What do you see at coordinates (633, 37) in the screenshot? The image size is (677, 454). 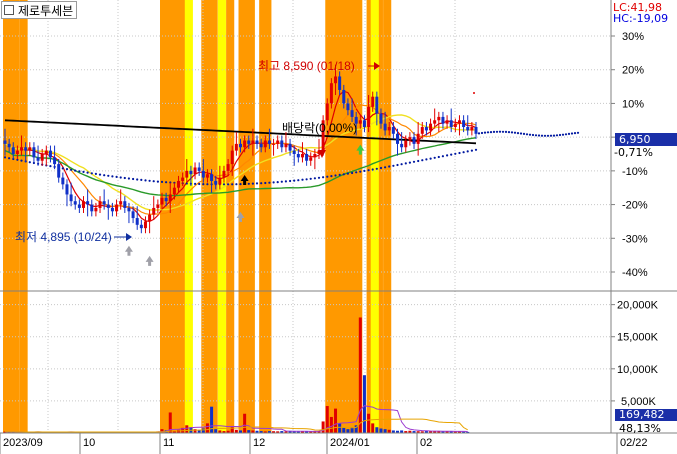 I see `y-tick-label: 30%` at bounding box center [633, 37].